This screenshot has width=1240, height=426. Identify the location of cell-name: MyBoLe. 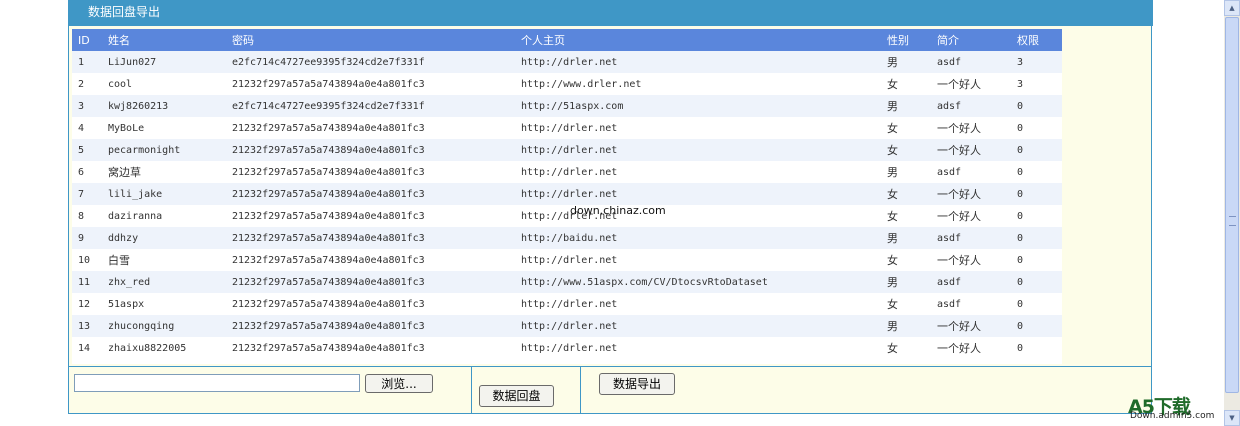
(164, 128).